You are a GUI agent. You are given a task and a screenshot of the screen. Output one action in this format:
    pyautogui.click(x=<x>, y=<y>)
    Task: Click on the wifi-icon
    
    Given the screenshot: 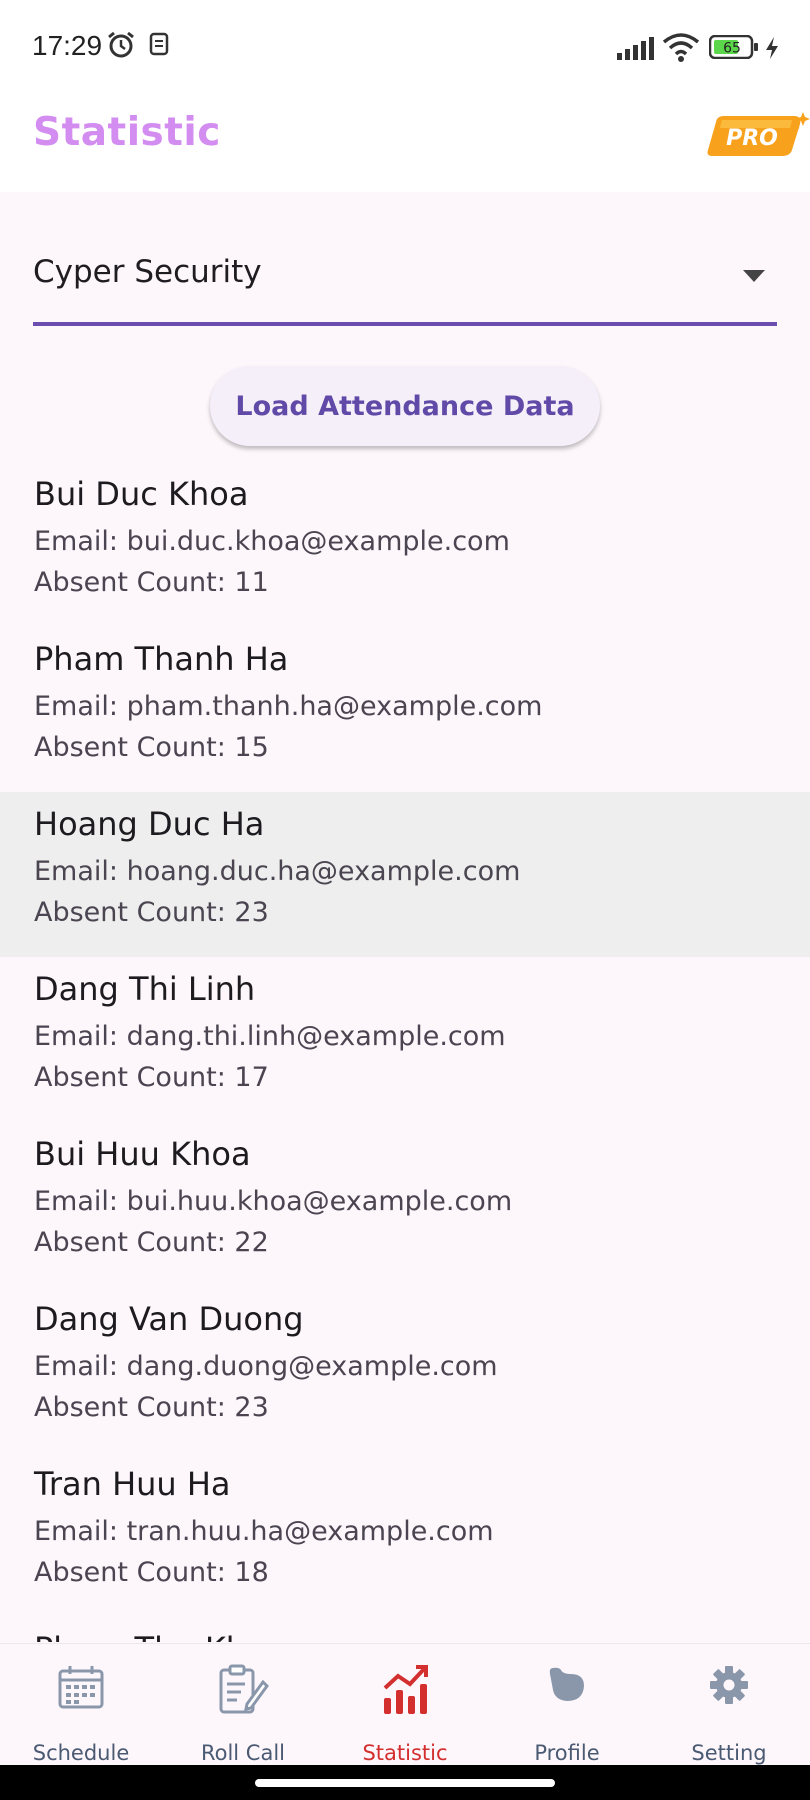 What is the action you would take?
    pyautogui.click(x=681, y=49)
    